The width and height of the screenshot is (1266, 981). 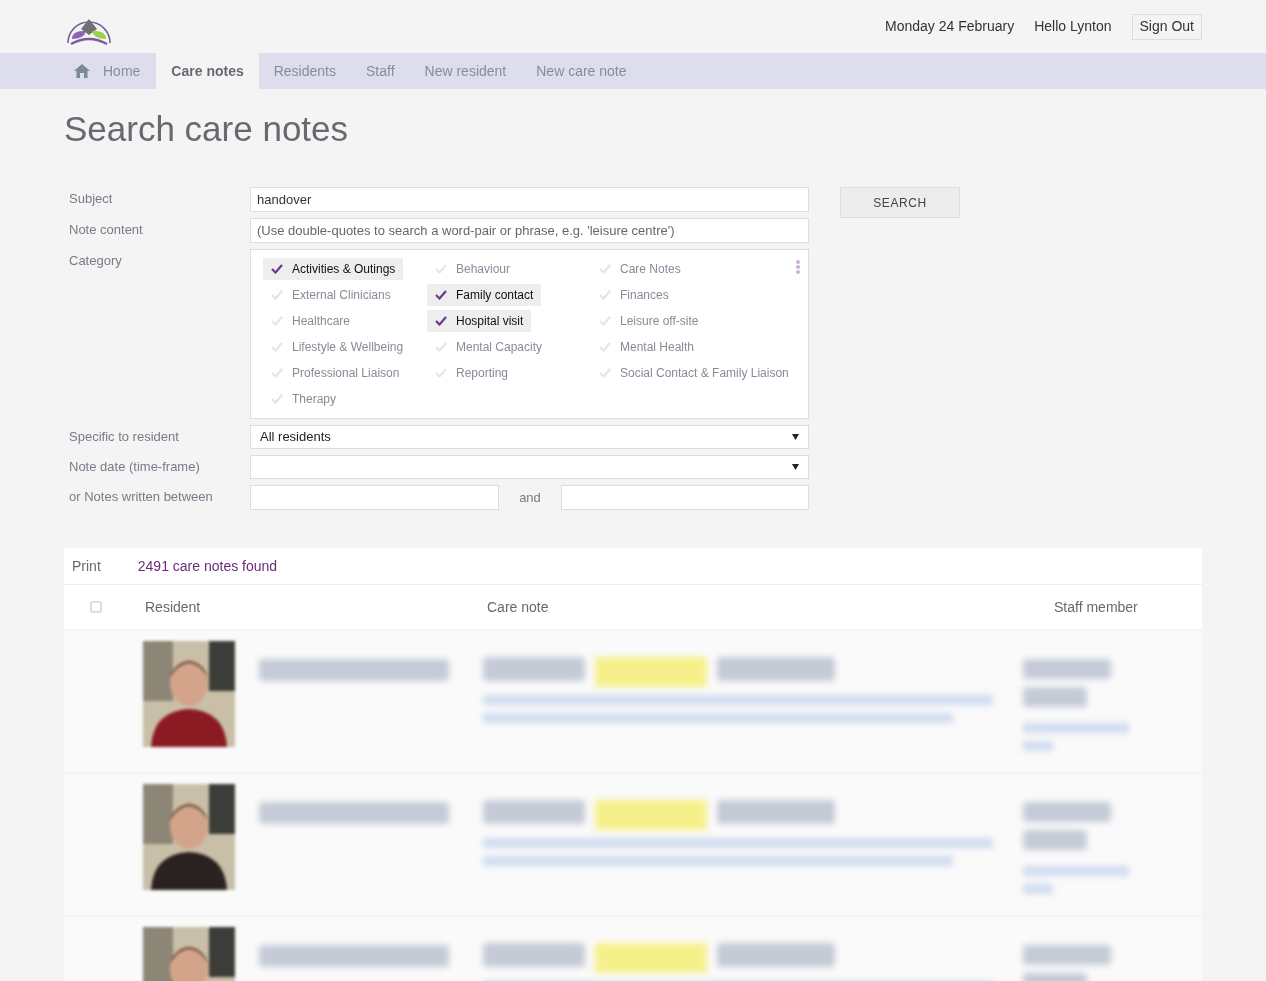 What do you see at coordinates (529, 467) in the screenshot?
I see `date-dropdown` at bounding box center [529, 467].